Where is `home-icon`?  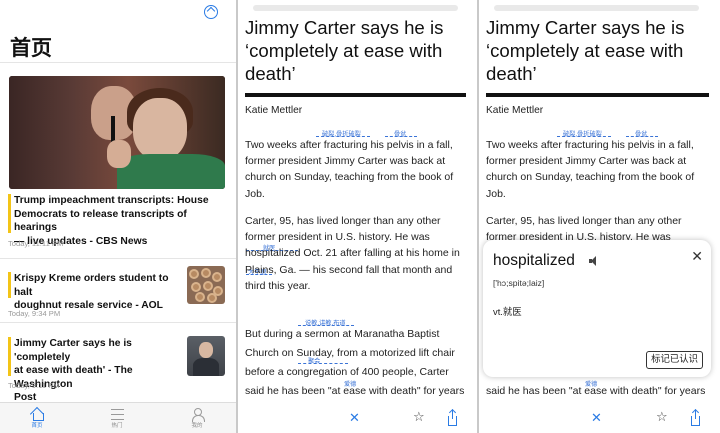 home-icon is located at coordinates (37, 414).